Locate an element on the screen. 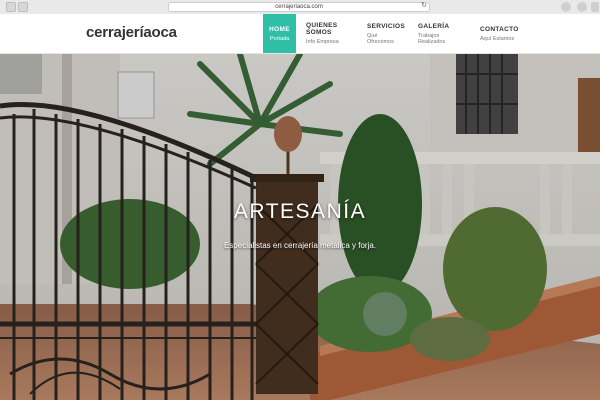 The height and width of the screenshot is (400, 600). download-icon is located at coordinates (566, 7).